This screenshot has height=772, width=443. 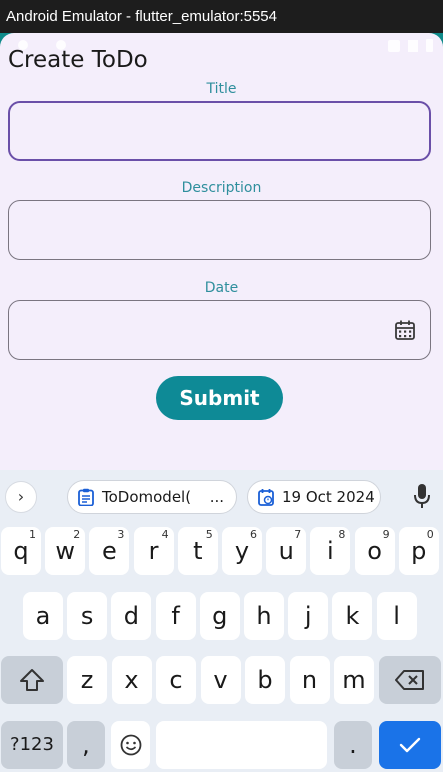 I want to click on key-hint: 8, so click(x=342, y=534).